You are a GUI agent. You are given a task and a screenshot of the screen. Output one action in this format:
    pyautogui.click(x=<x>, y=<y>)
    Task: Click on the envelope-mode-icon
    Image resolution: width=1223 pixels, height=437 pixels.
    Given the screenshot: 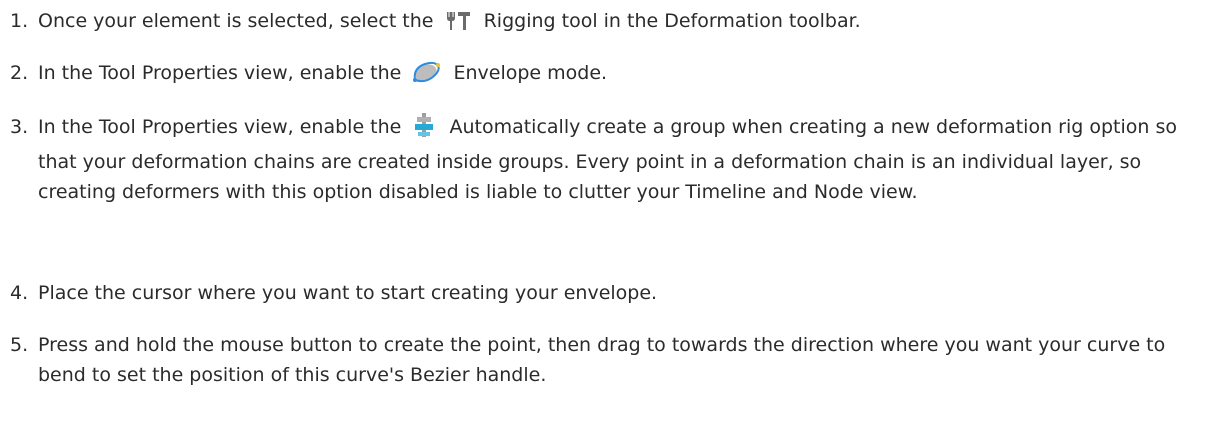 What is the action you would take?
    pyautogui.click(x=426, y=76)
    